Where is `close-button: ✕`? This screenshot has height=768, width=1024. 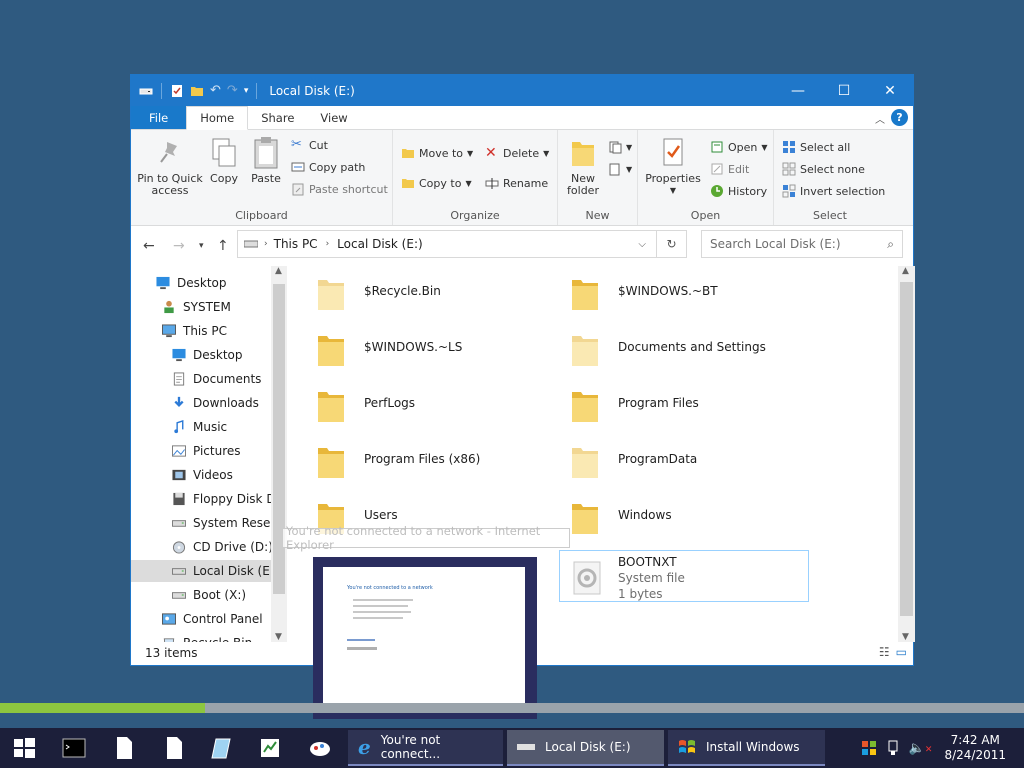 close-button: ✕ is located at coordinates (890, 90).